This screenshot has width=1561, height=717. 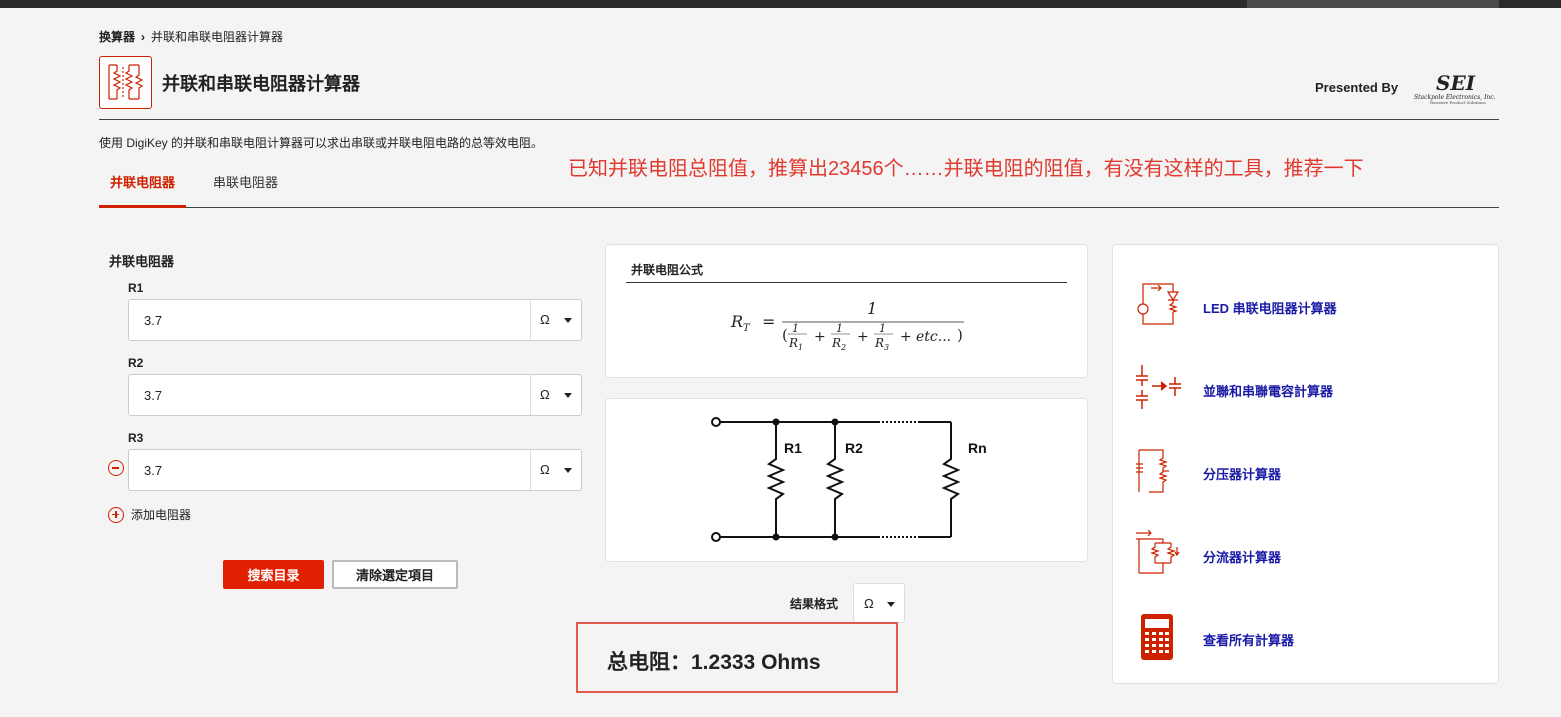 I want to click on link-label: 查看所有計算器, so click(x=1249, y=640).